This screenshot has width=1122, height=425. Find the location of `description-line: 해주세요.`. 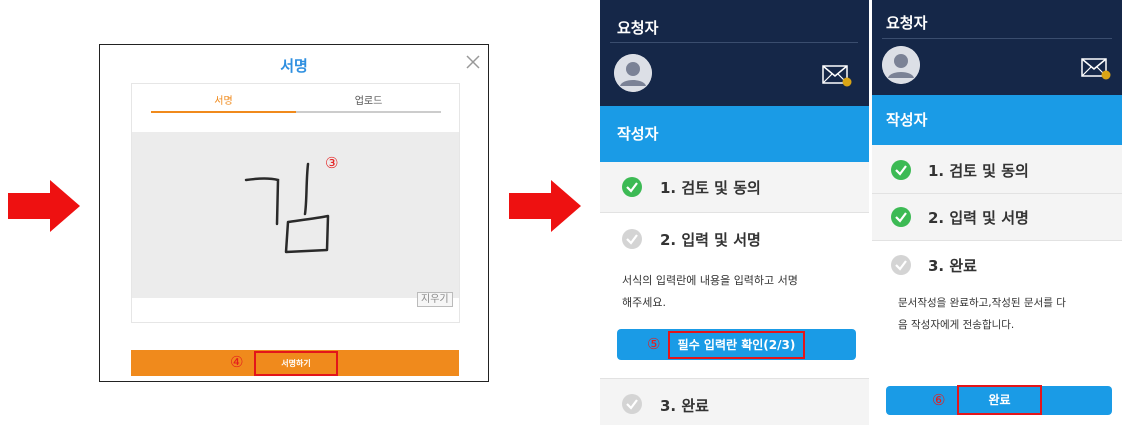

description-line: 해주세요. is located at coordinates (644, 302).